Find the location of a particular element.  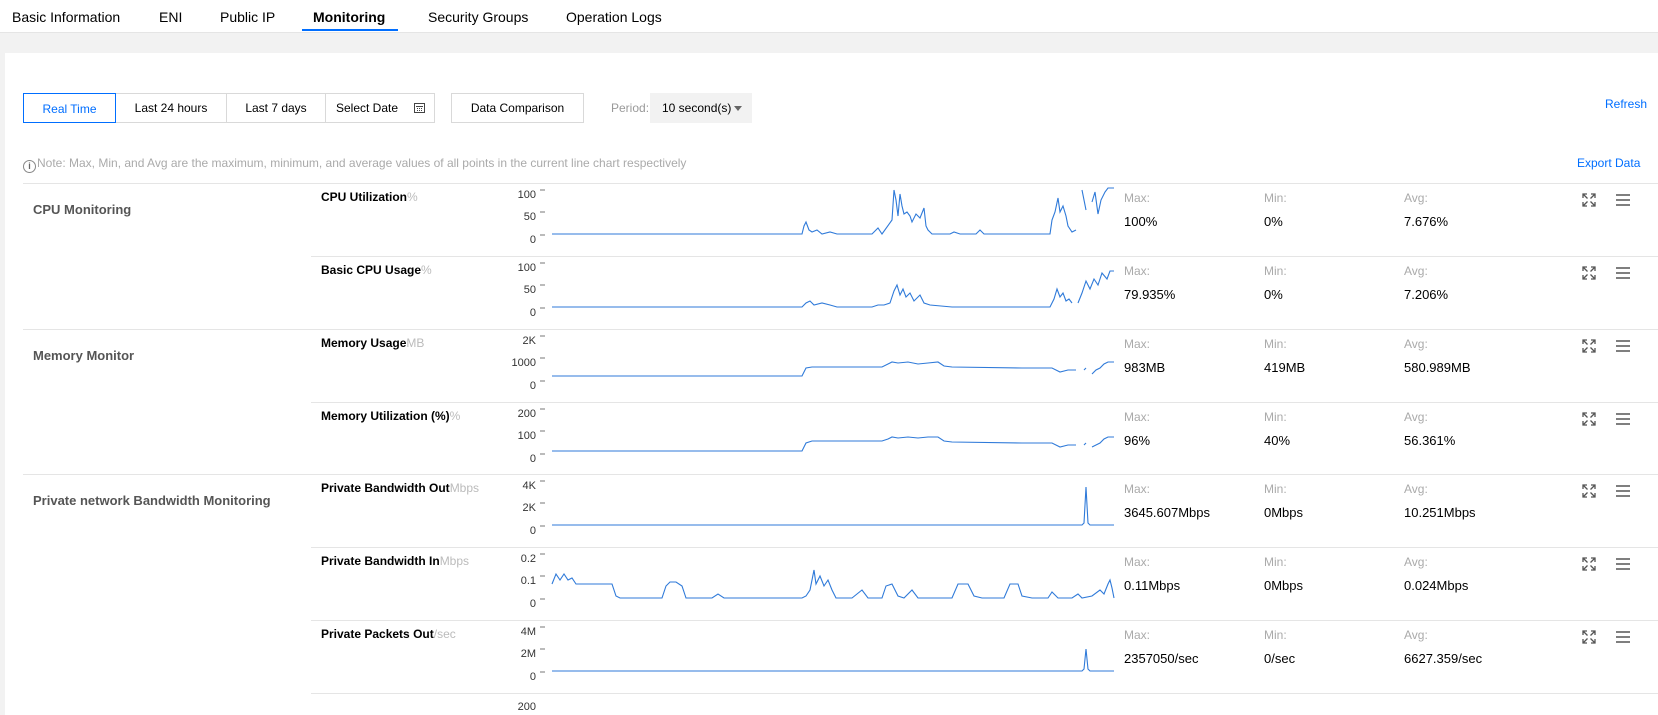

y-tick: 100 is located at coordinates (526, 268).